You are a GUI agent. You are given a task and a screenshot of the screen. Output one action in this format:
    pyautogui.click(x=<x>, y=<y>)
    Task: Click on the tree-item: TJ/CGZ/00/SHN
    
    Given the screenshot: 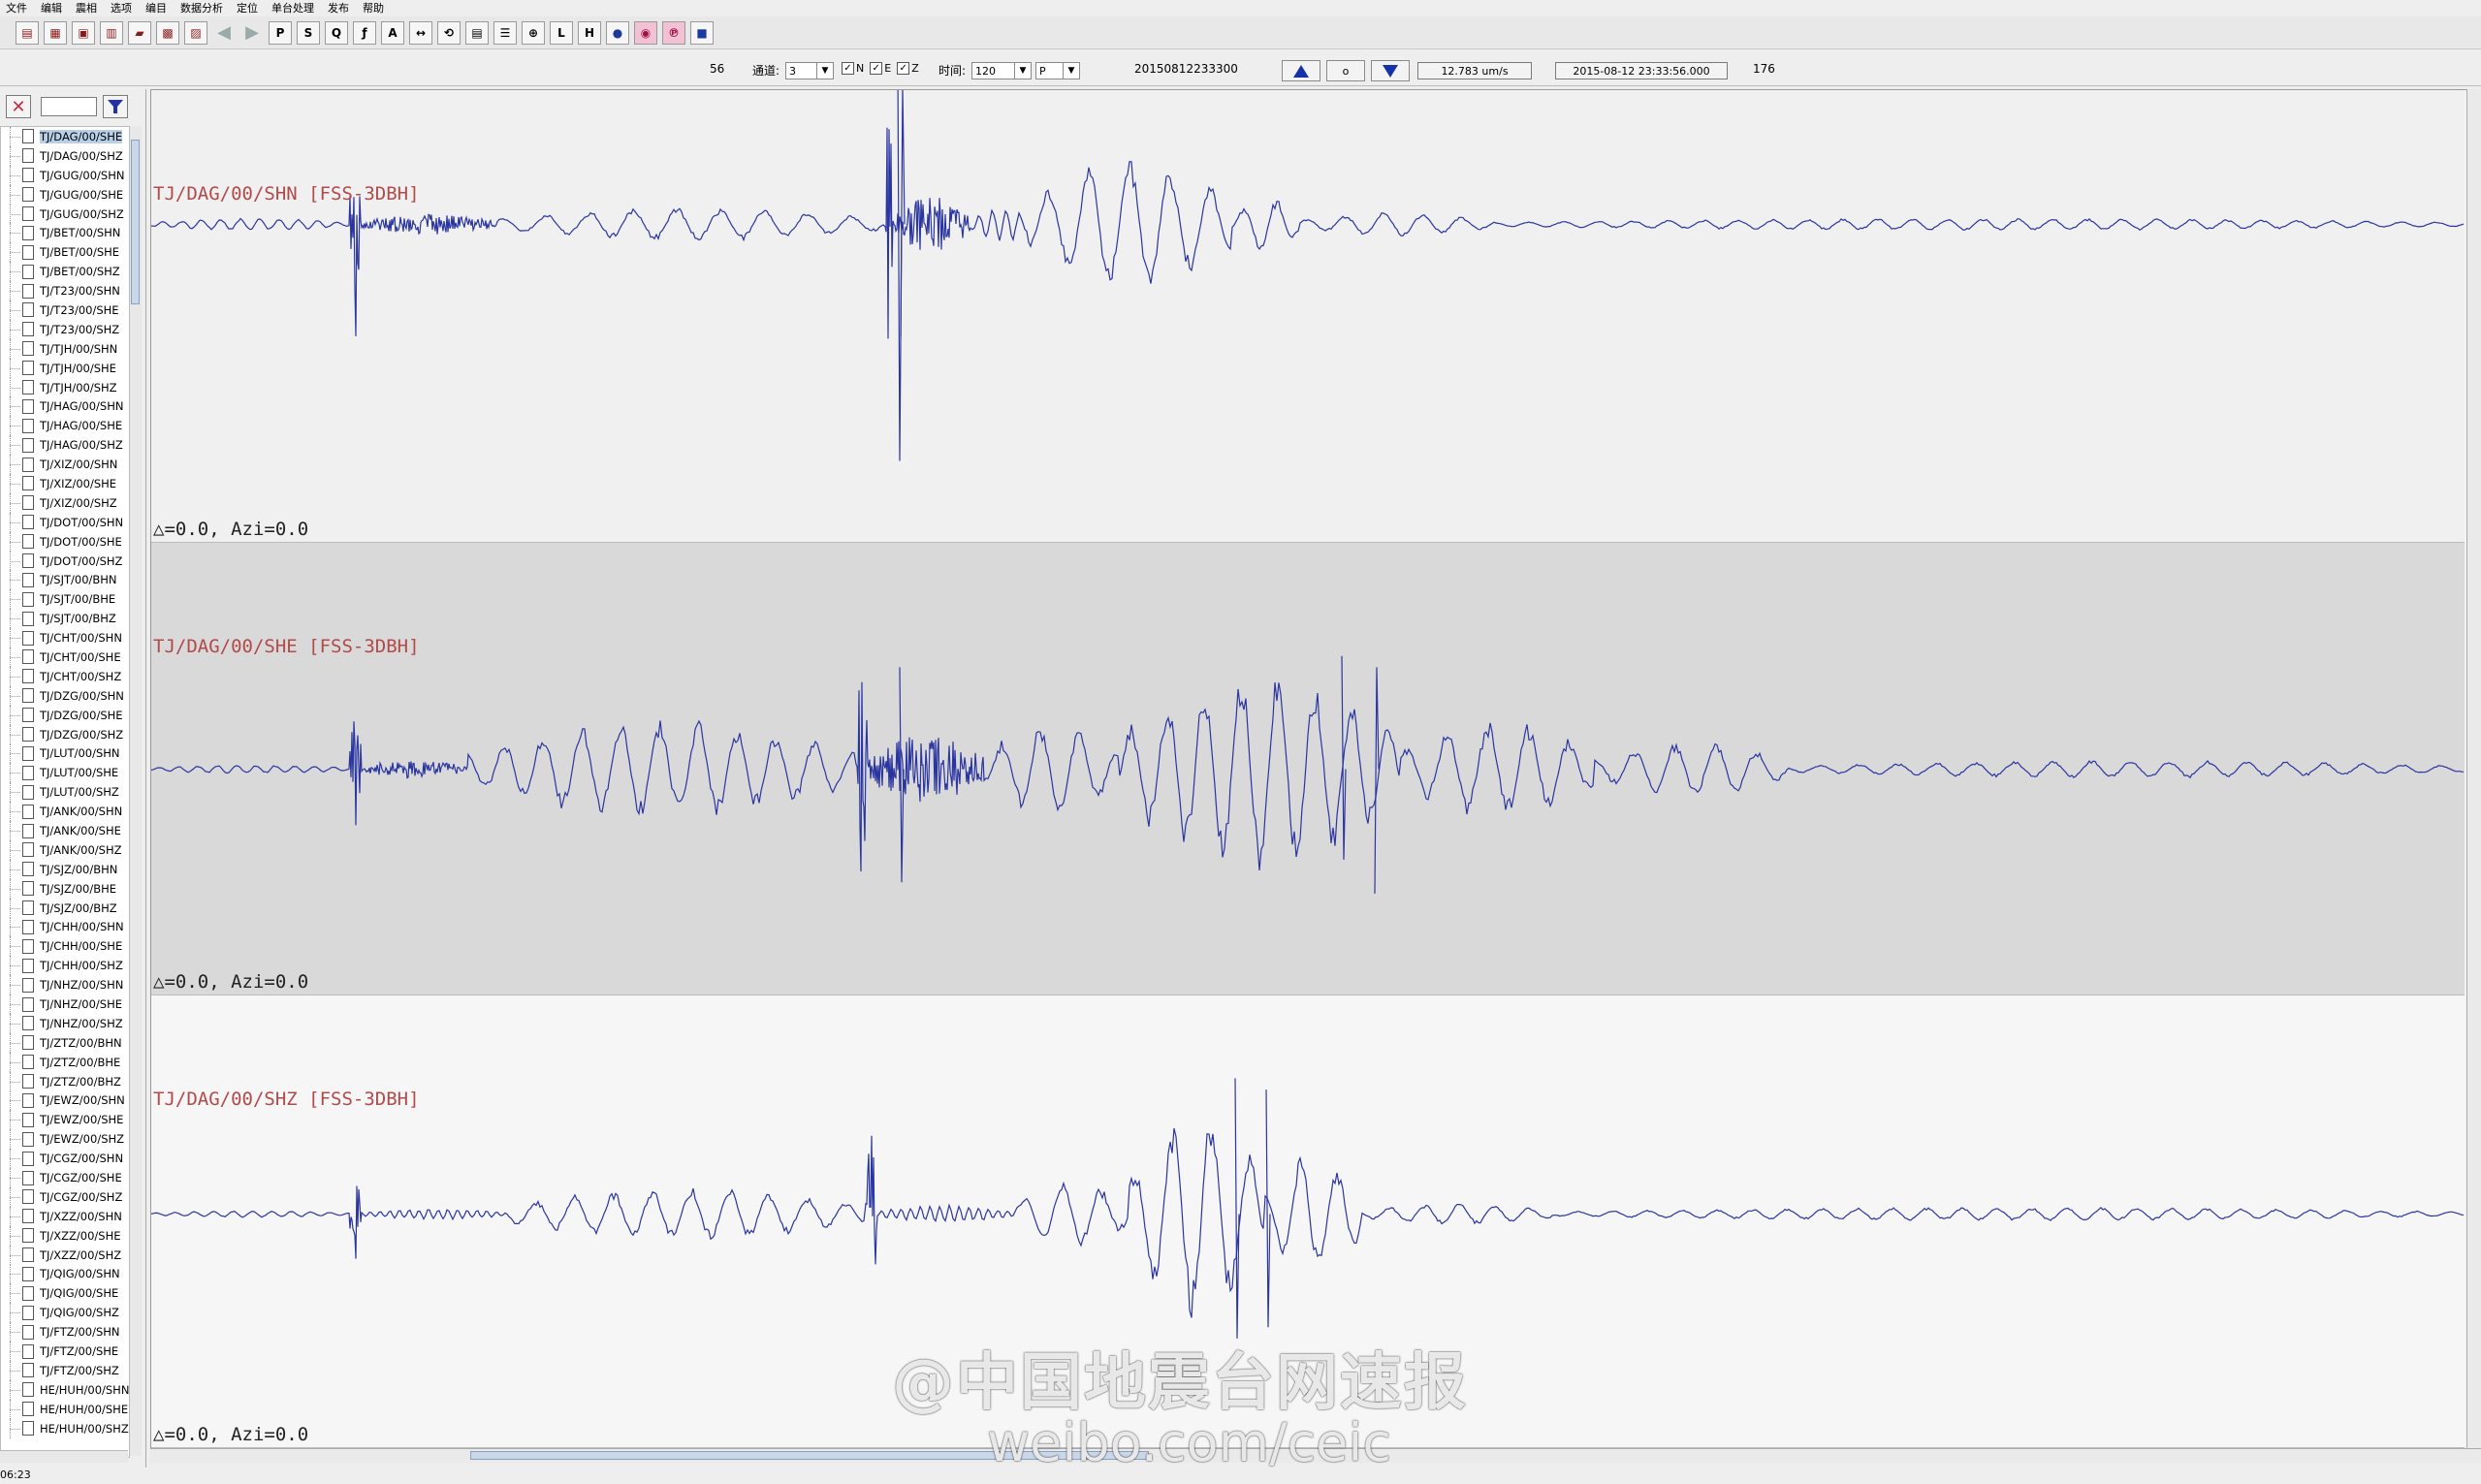 What is the action you would take?
    pyautogui.click(x=65, y=1159)
    